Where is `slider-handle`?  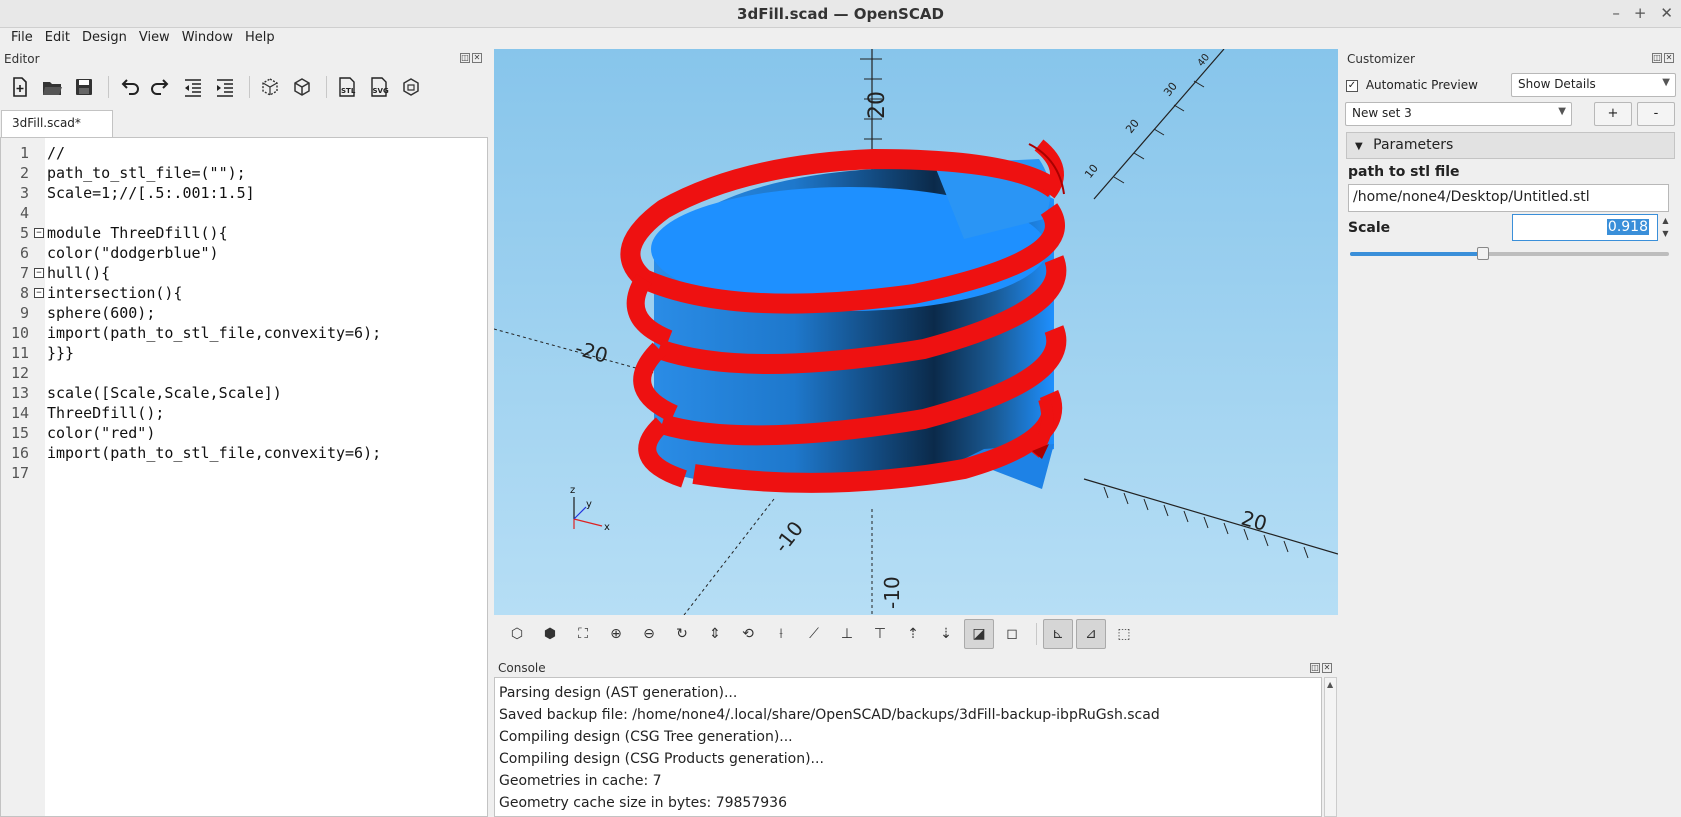
slider-handle is located at coordinates (1483, 253).